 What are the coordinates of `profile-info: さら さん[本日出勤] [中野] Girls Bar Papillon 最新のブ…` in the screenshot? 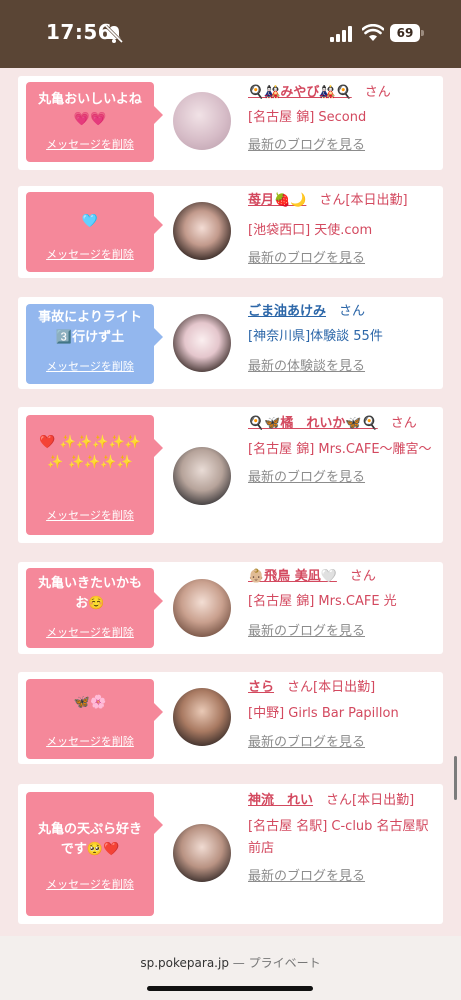 It's located at (341, 715).